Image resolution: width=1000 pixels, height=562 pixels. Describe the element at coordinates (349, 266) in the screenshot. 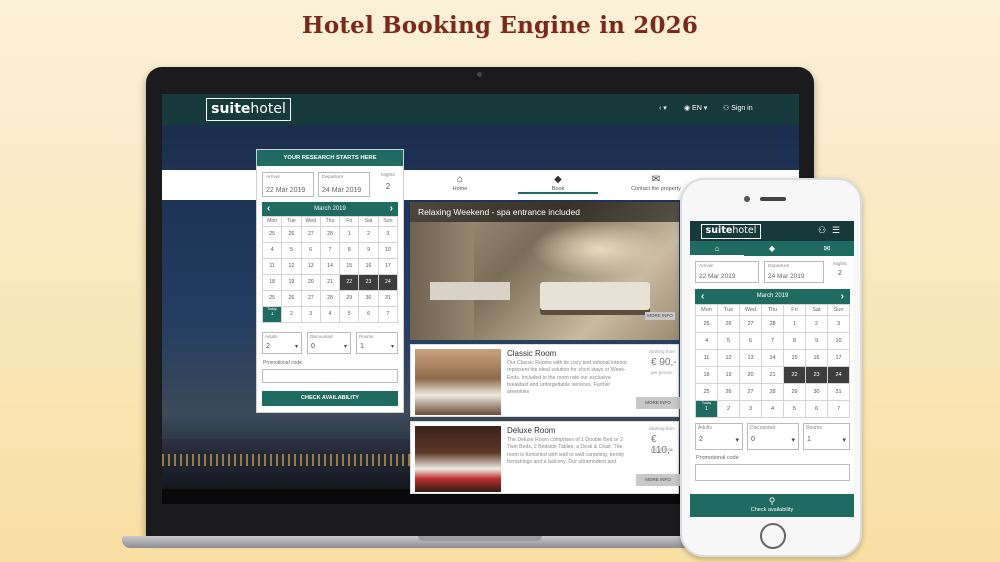

I see `calendar-day: 15` at that location.